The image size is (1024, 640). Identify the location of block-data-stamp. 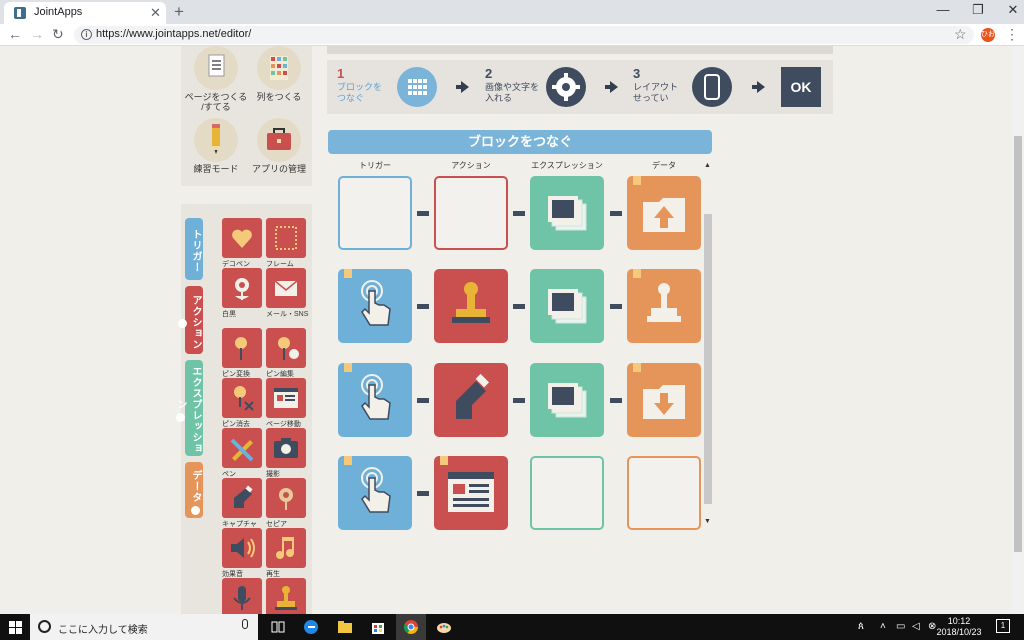
(664, 306).